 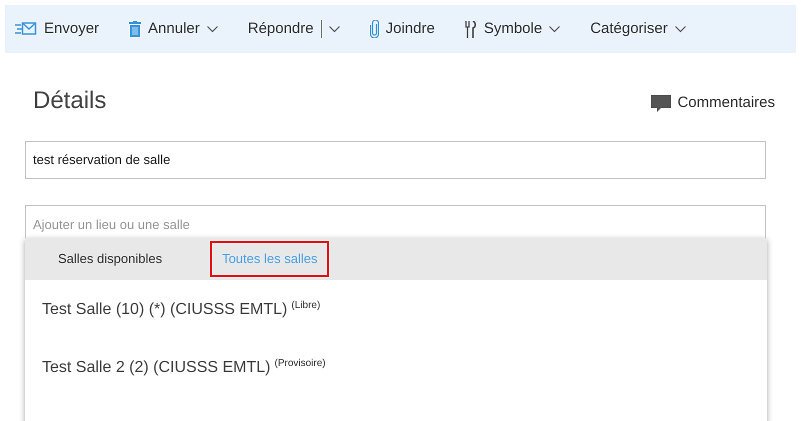 I want to click on toolbar-button: Joindre, so click(x=402, y=29).